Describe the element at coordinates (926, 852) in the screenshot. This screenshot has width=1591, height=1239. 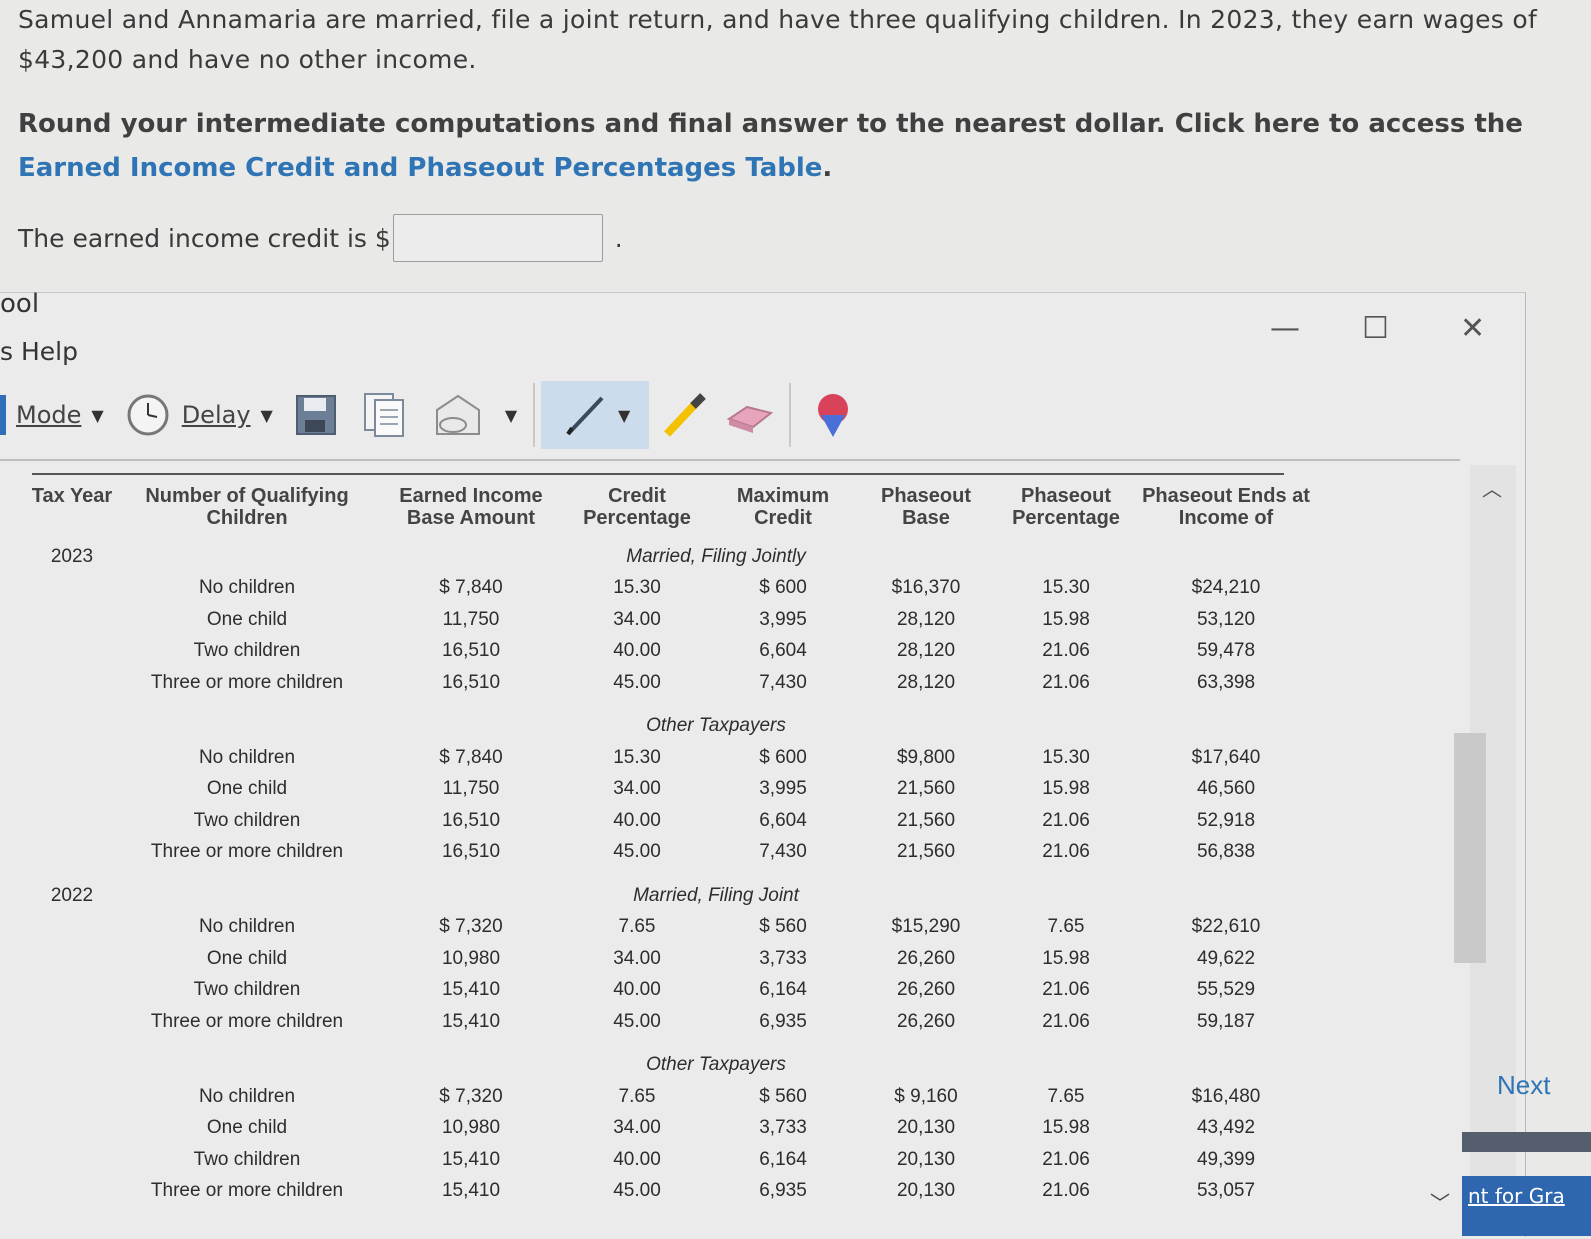
I see `cell-pb: 21,560` at that location.